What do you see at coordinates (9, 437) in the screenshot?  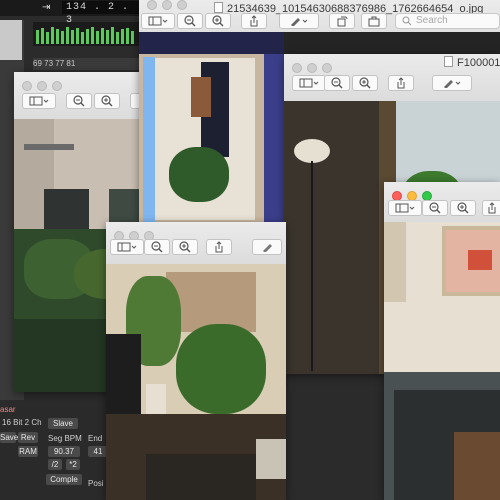 I see `save-button: Save` at bounding box center [9, 437].